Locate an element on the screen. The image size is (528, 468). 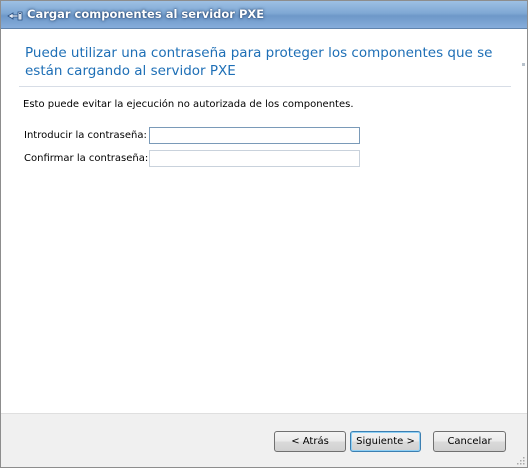
password-label: Introducir la contraseña: is located at coordinates (85, 135).